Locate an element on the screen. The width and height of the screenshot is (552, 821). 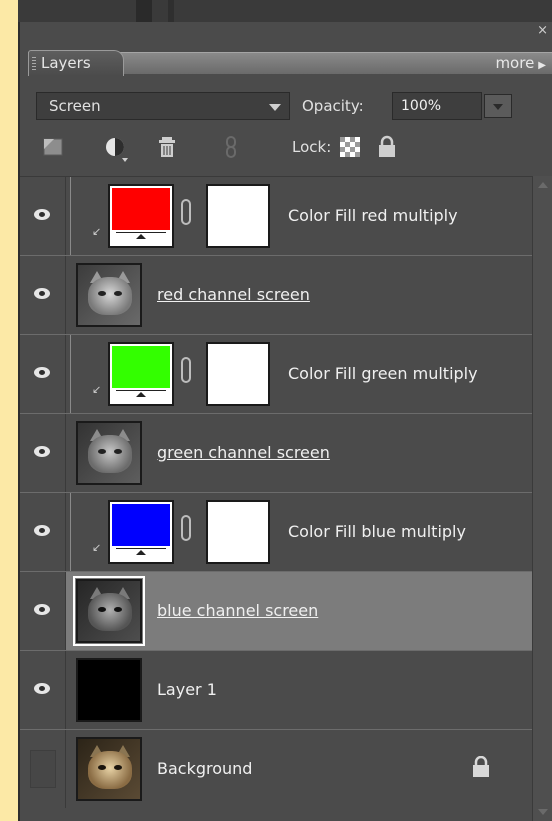
lock-all-button is located at coordinates (387, 147).